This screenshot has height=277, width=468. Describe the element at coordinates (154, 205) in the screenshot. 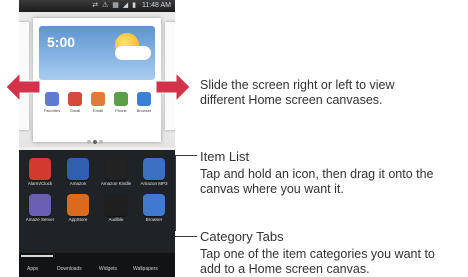

I see `globe-icon` at that location.